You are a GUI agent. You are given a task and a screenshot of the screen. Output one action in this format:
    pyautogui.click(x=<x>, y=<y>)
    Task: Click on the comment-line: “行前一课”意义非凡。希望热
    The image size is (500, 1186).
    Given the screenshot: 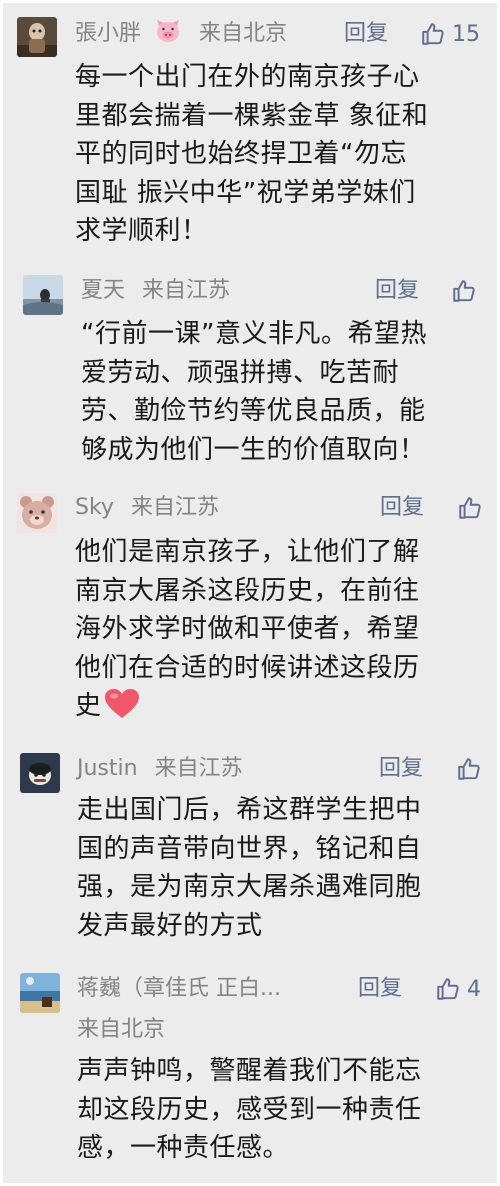 What is the action you would take?
    pyautogui.click(x=254, y=334)
    